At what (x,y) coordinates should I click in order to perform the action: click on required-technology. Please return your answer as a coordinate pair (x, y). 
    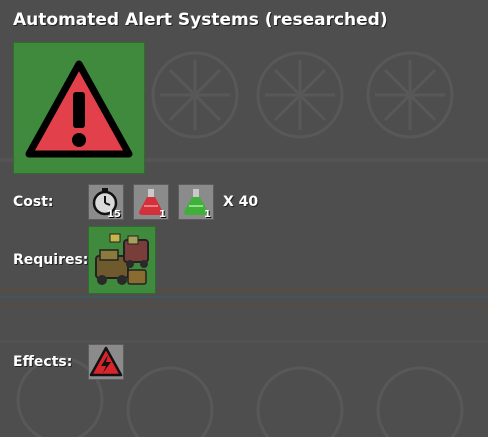
    Looking at the image, I should click on (122, 260).